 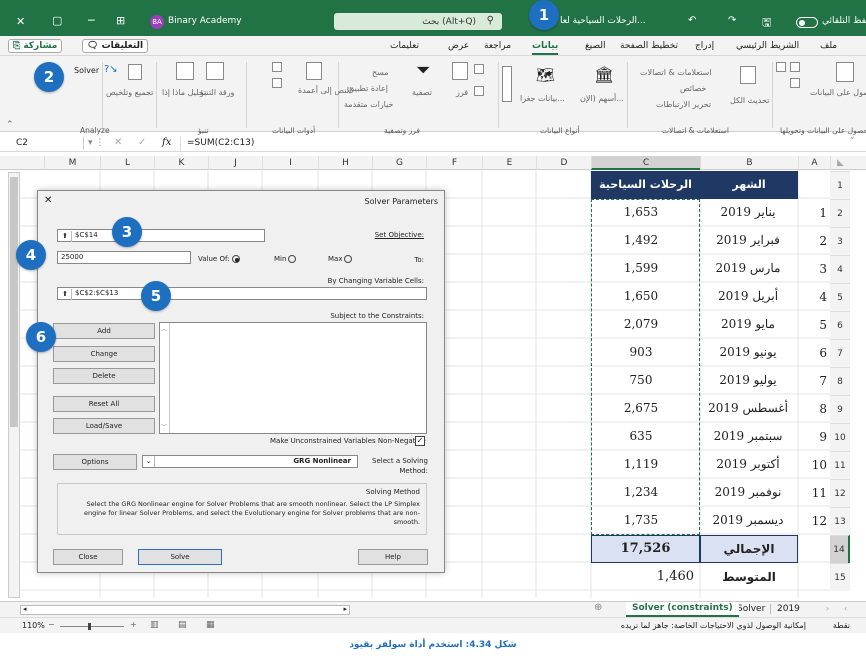 I want to click on row-header-4: 4, so click(x=840, y=269).